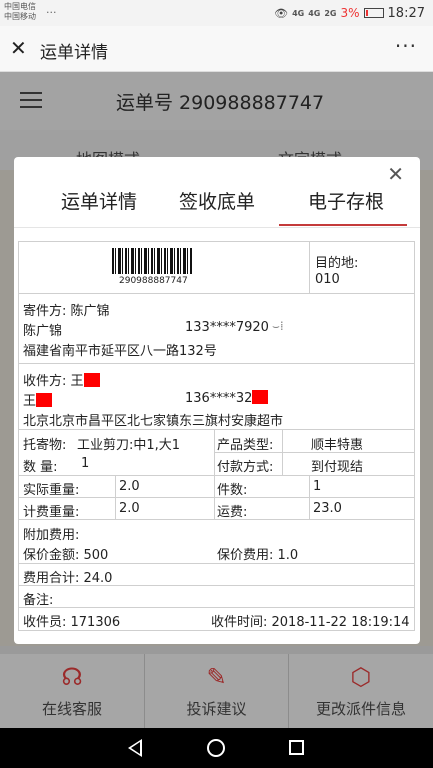 The height and width of the screenshot is (768, 433). I want to click on page-title: 运单详情, so click(74, 53).